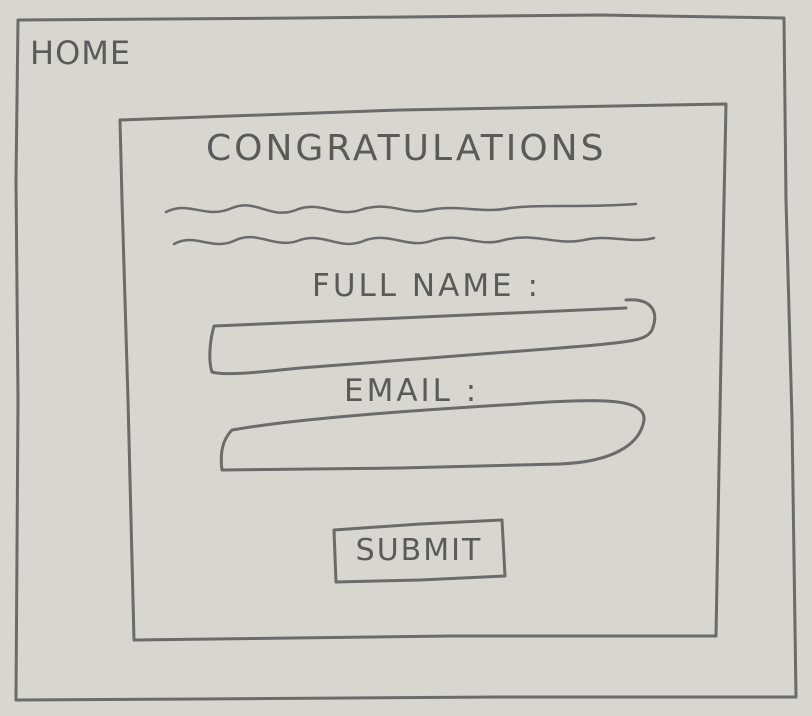 This screenshot has width=812, height=716. What do you see at coordinates (426, 286) in the screenshot?
I see `full-name-label: FULL NAME :` at bounding box center [426, 286].